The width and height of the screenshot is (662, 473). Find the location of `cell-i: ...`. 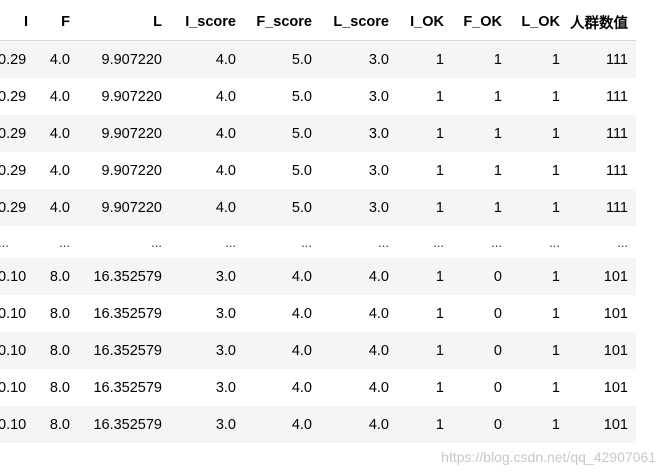

cell-i: ... is located at coordinates (18, 242).